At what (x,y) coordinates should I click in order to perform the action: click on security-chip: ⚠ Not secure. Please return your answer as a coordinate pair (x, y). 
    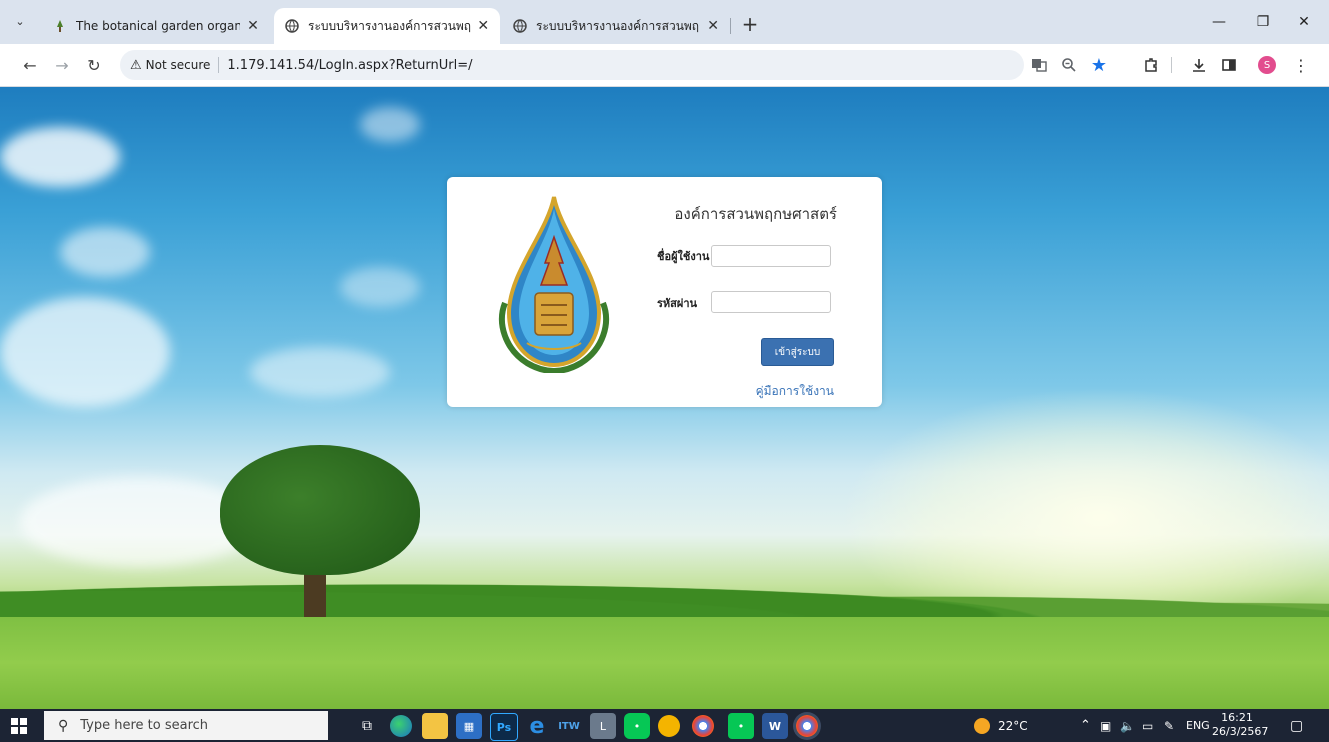
    Looking at the image, I should click on (170, 65).